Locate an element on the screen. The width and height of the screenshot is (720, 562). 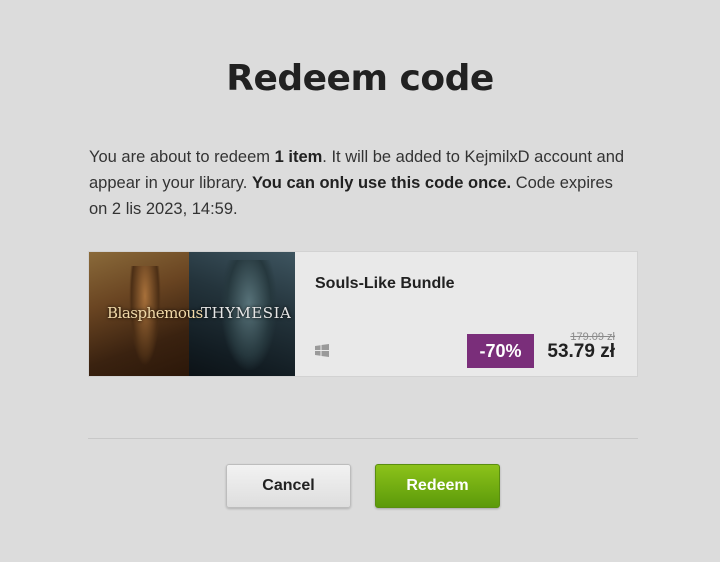
product-cover-image: Blasphemous THYMESIA is located at coordinates (192, 314).